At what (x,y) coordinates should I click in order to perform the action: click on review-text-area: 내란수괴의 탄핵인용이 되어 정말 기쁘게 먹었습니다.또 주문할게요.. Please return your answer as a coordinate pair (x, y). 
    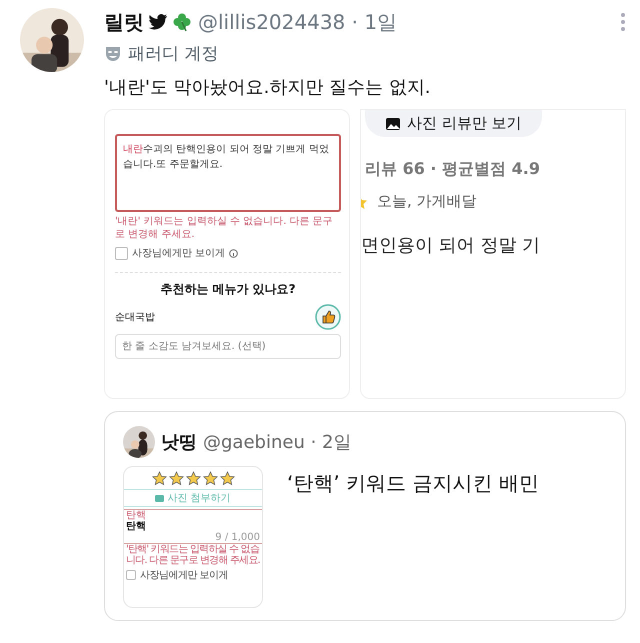
    Looking at the image, I should click on (228, 173).